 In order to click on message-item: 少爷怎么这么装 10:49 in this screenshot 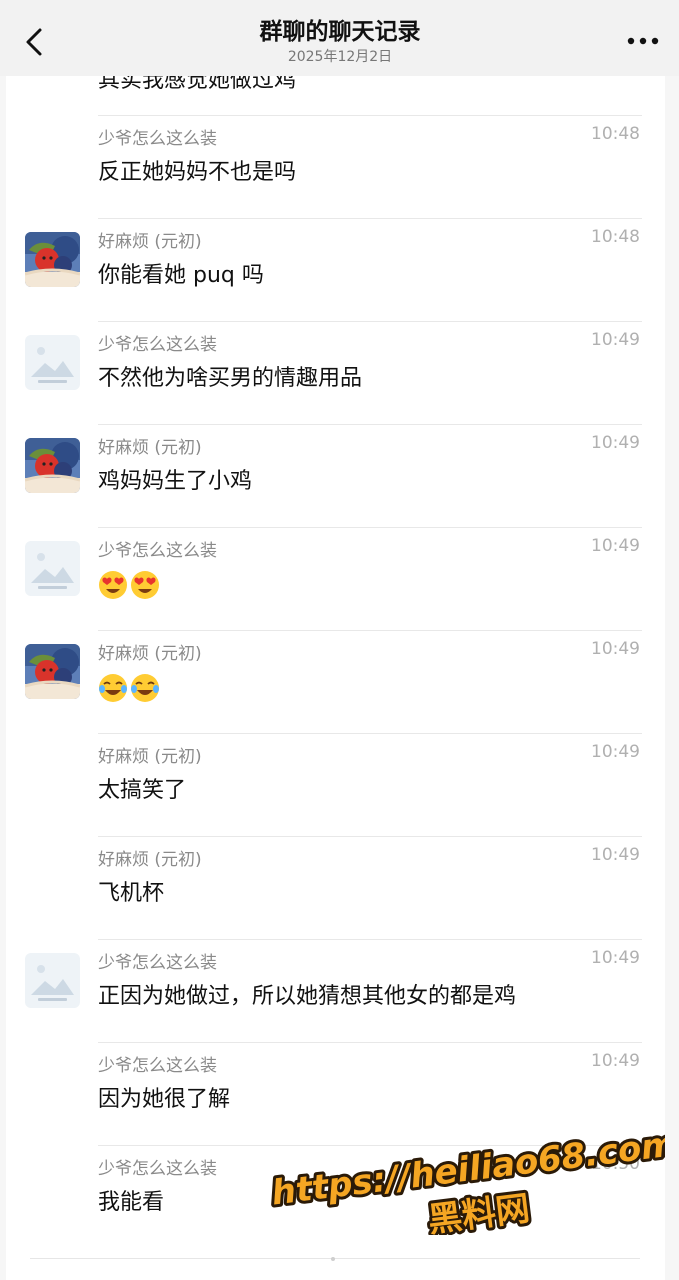, I will do `click(339, 578)`.